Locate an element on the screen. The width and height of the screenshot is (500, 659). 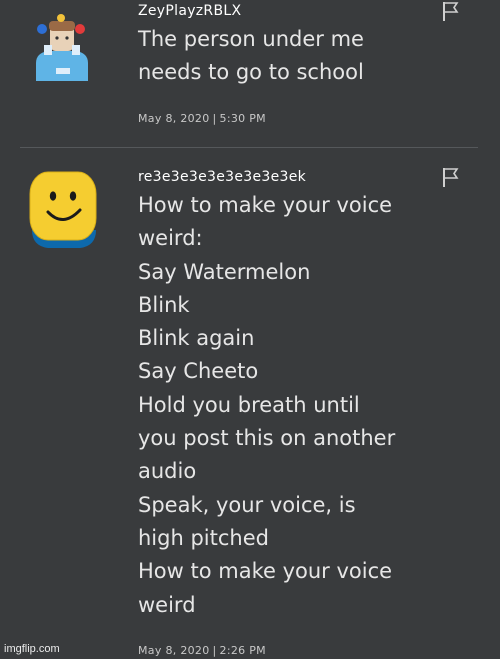
noob-smiley-icon is located at coordinates (63, 209).